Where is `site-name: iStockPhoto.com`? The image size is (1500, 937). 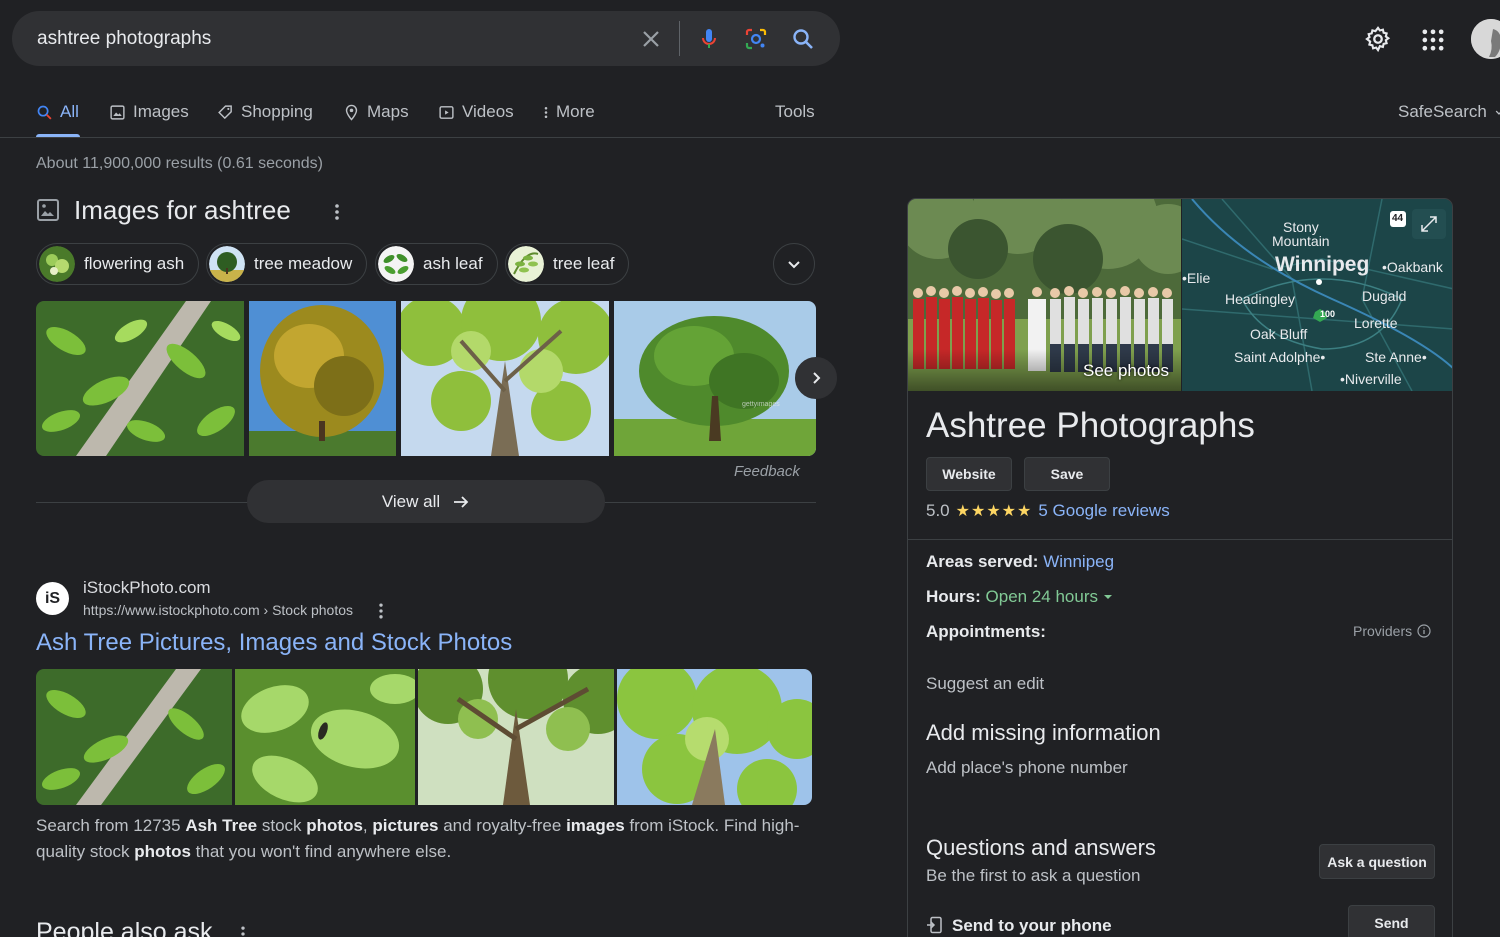 site-name: iStockPhoto.com is located at coordinates (147, 588).